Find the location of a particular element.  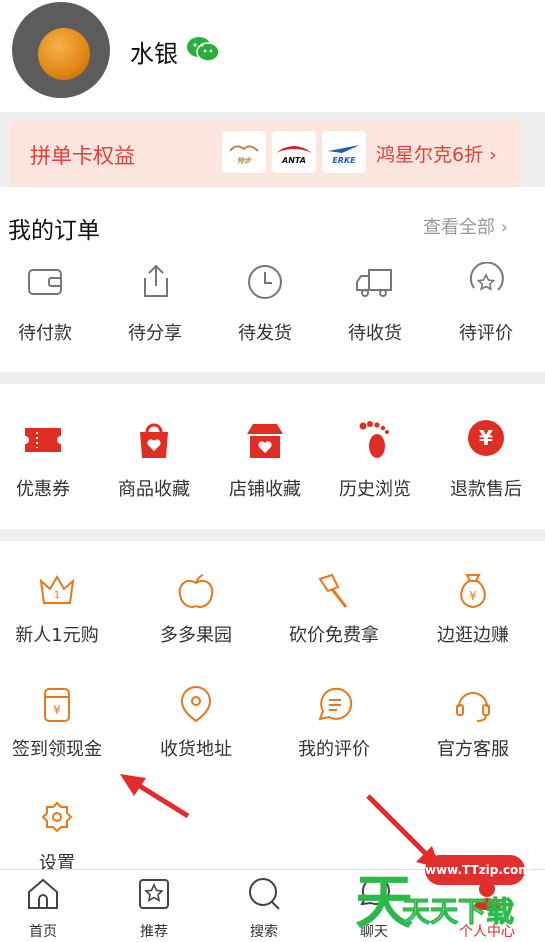

watermark-logo: 天 is located at coordinates (384, 902).